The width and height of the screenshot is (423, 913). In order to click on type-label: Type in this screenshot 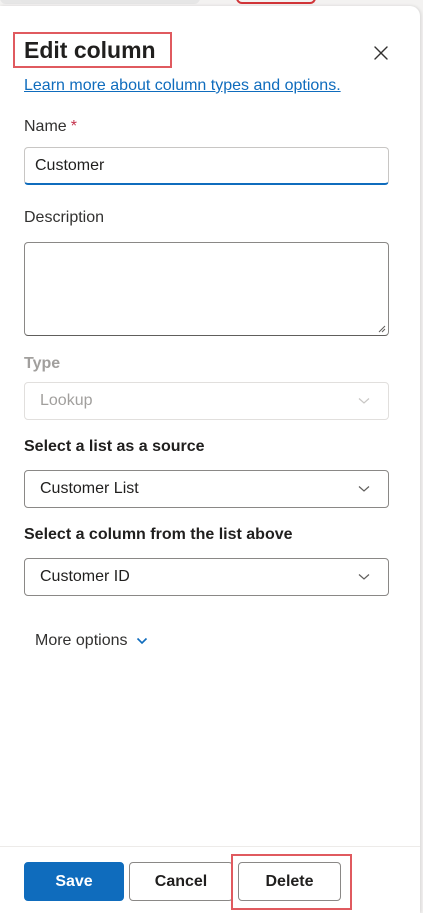, I will do `click(42, 363)`.